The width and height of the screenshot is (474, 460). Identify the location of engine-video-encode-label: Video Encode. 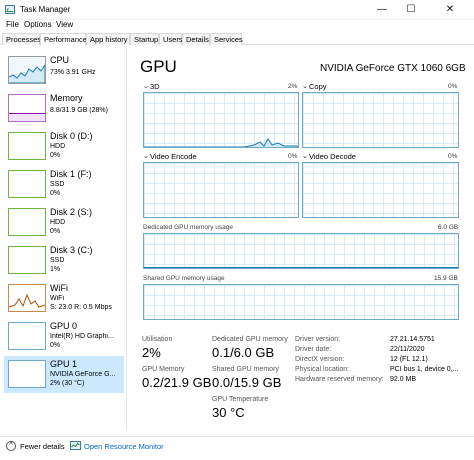
(173, 156).